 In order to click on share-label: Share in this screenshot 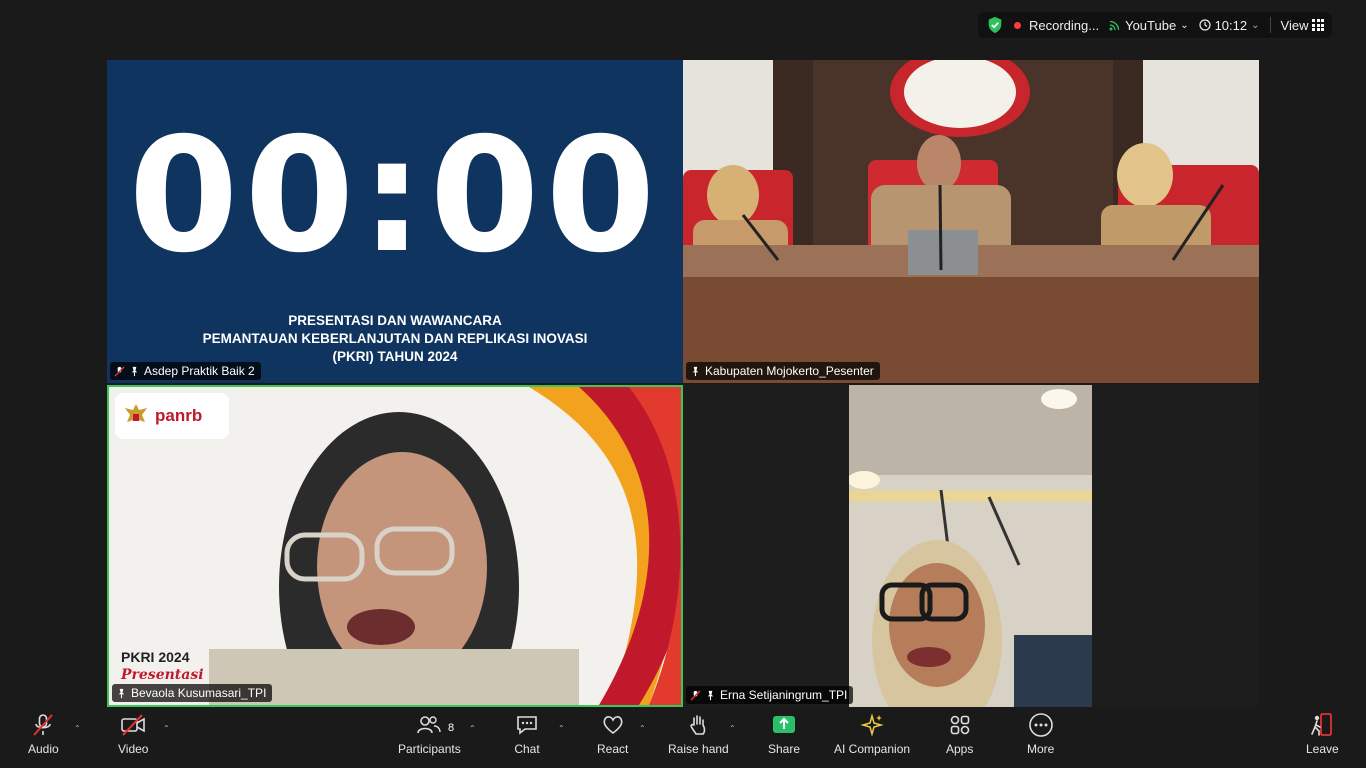, I will do `click(784, 749)`.